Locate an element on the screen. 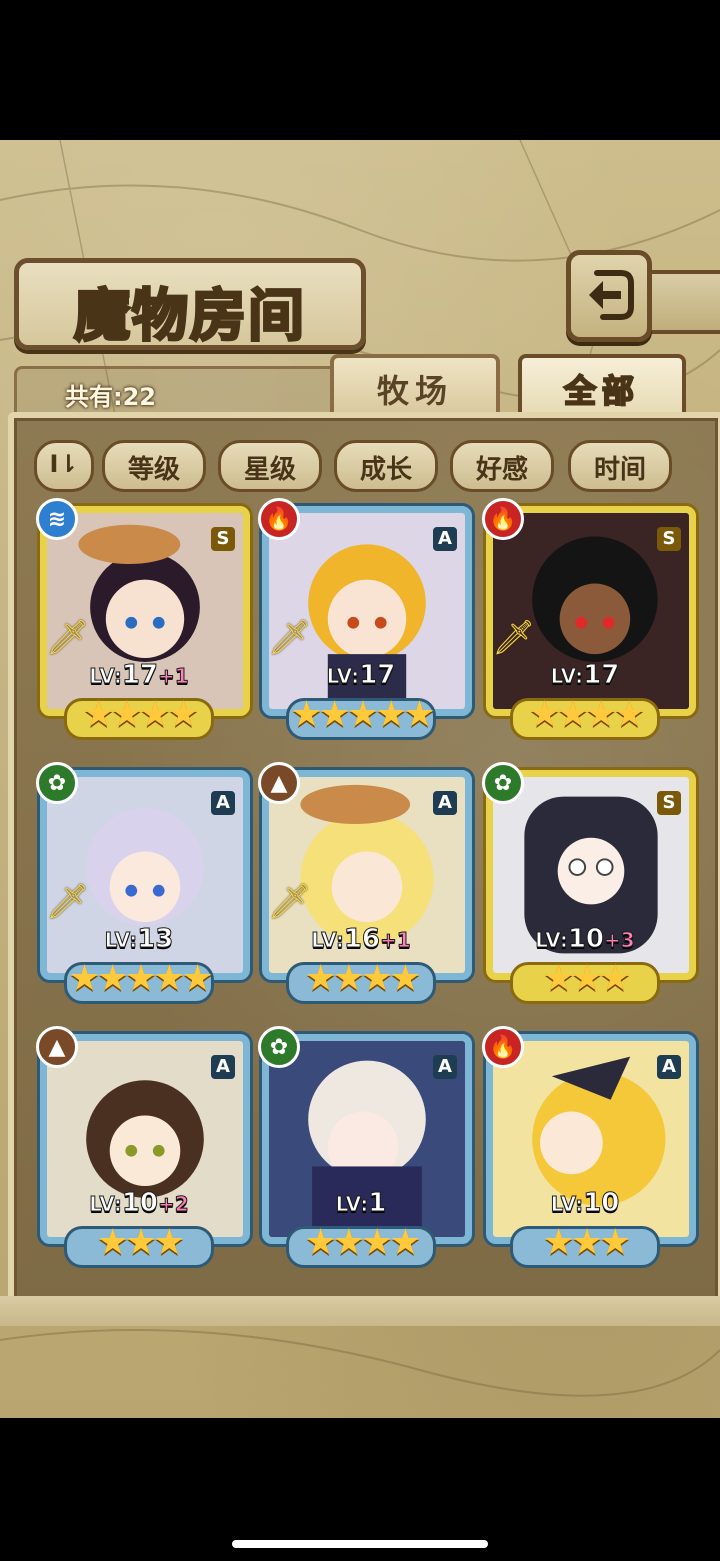  tab-ranch: 牧场 is located at coordinates (415, 385).